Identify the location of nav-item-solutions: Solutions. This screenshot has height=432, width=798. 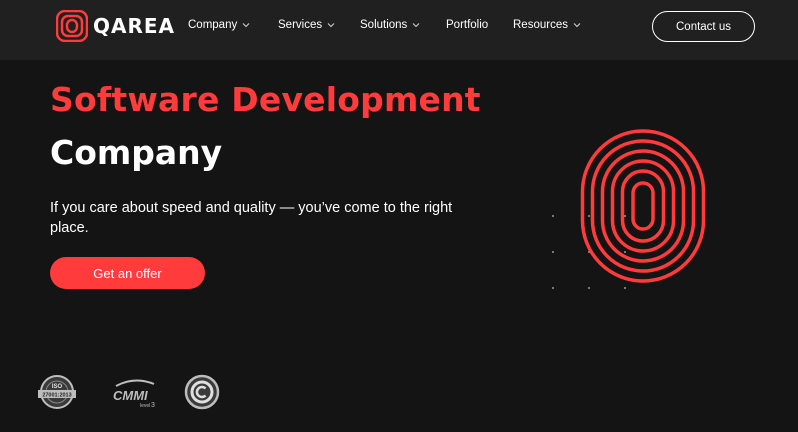
(390, 25).